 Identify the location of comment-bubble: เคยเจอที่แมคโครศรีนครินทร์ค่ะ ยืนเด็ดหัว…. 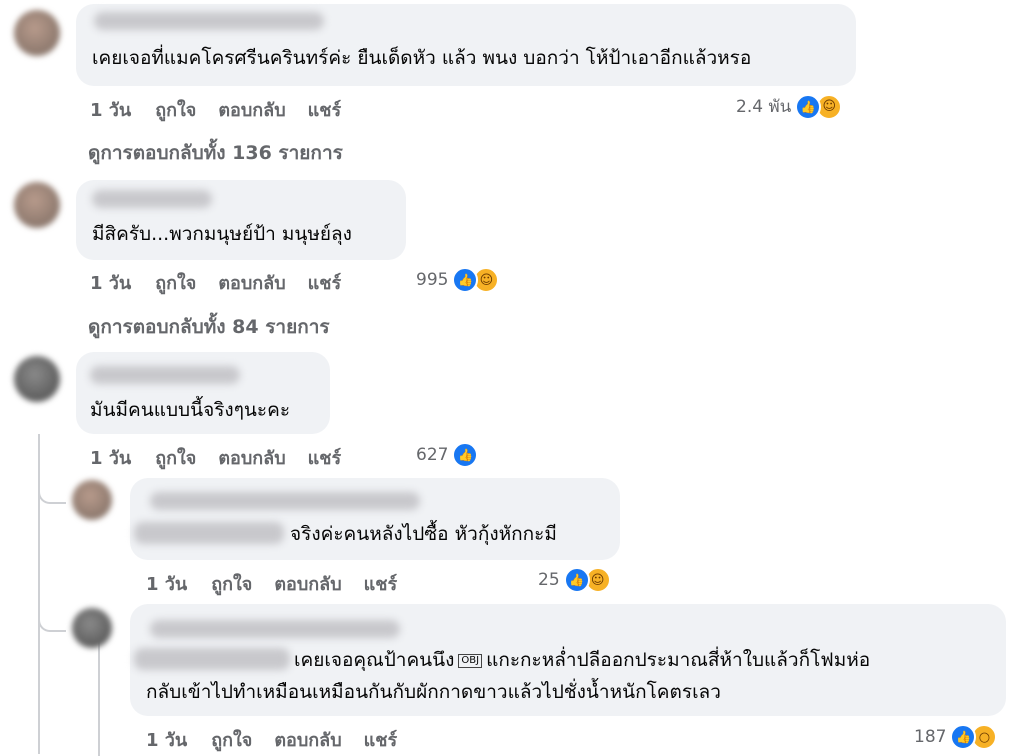
(466, 45).